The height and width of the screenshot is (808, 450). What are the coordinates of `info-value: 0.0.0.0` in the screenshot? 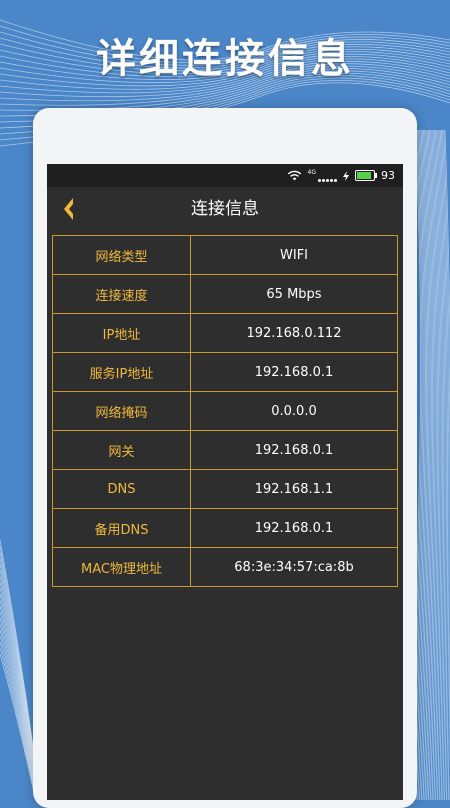 It's located at (294, 411).